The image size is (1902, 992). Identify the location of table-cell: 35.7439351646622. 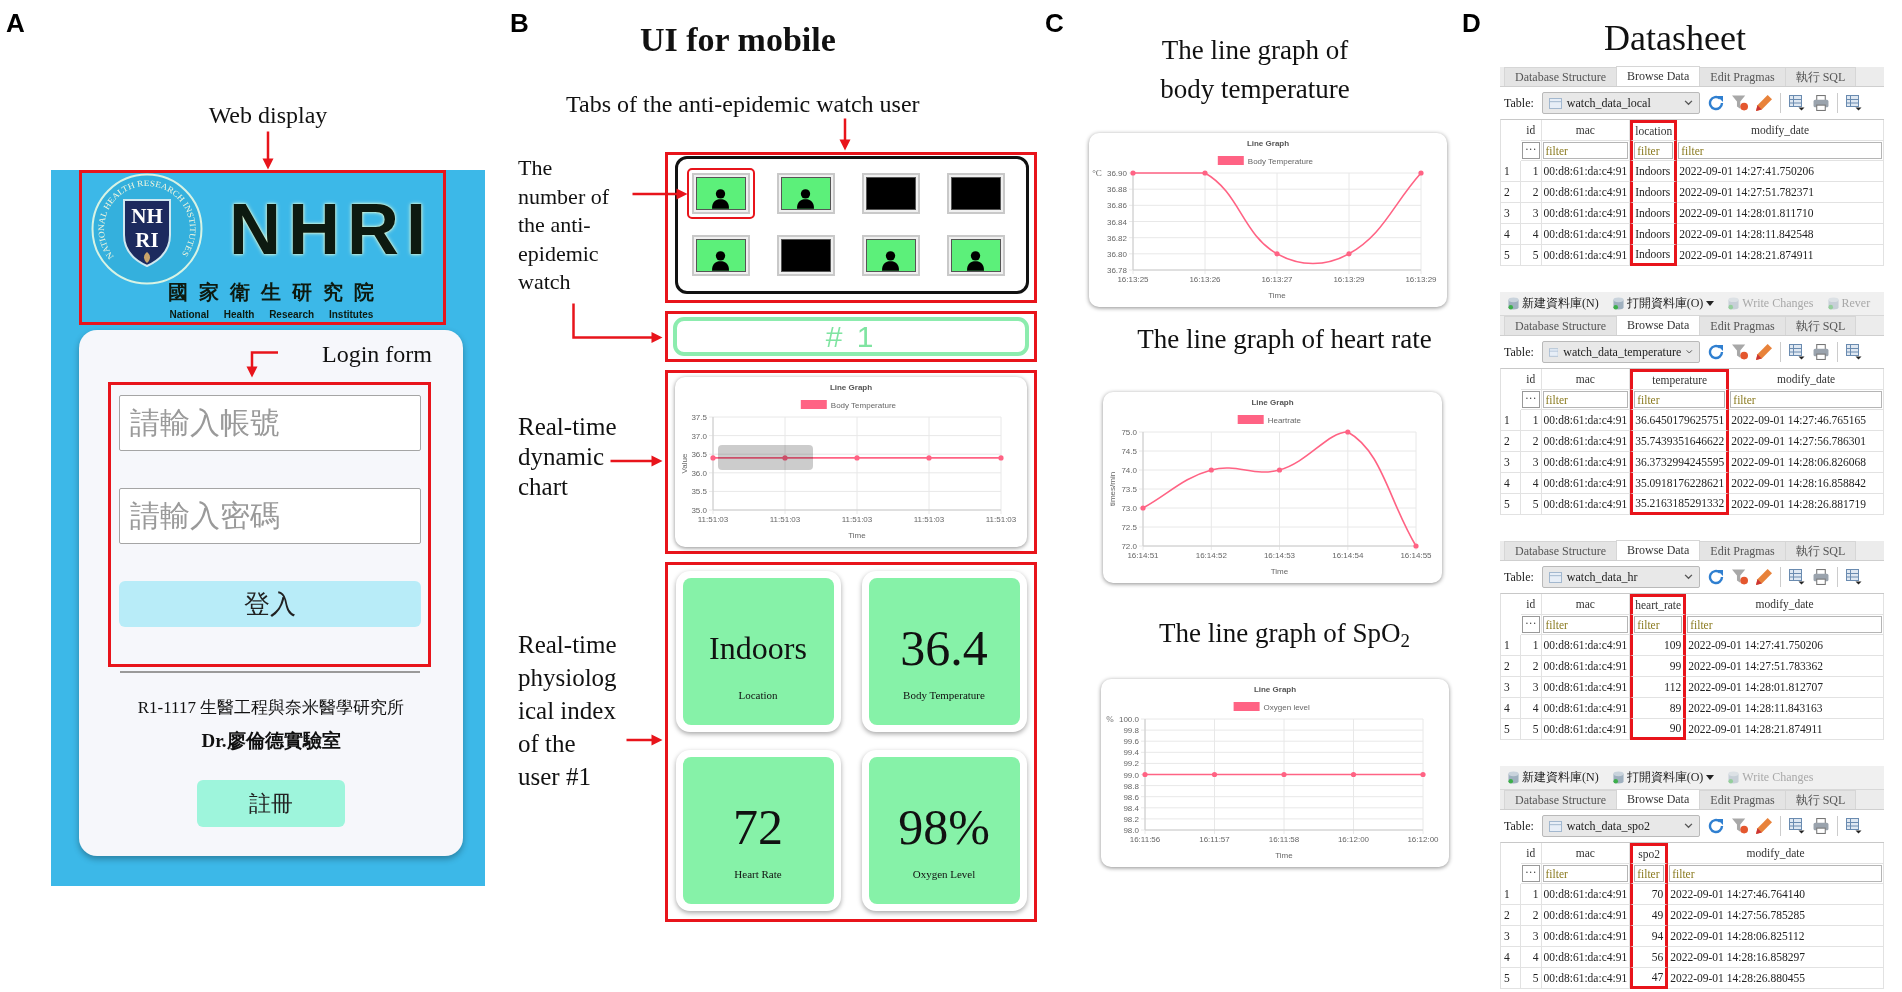
(1680, 441).